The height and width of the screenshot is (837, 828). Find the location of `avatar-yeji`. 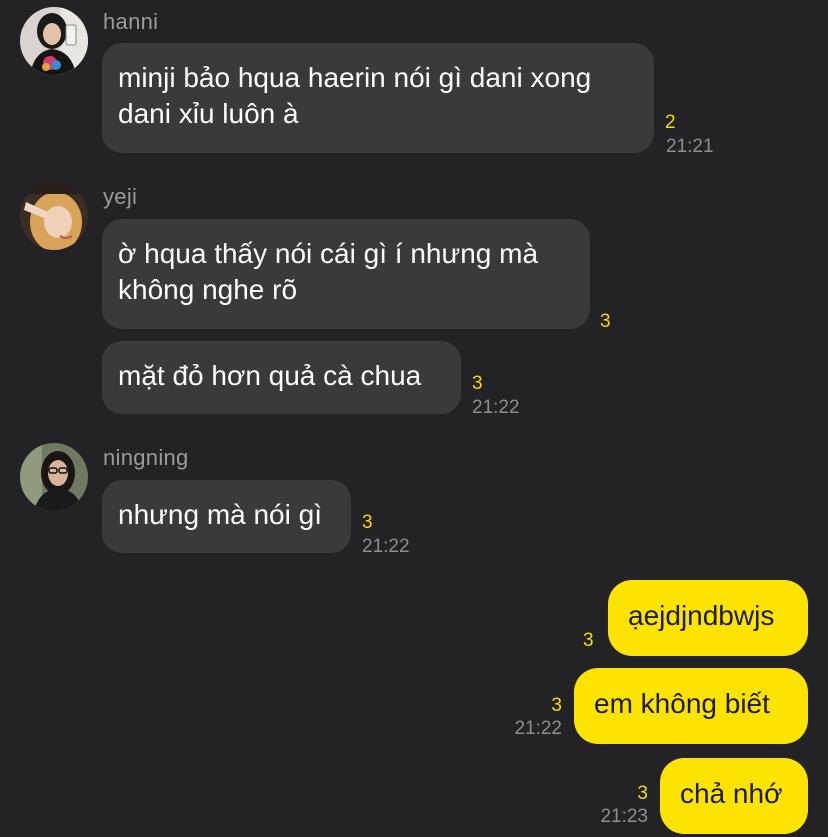

avatar-yeji is located at coordinates (54, 216).